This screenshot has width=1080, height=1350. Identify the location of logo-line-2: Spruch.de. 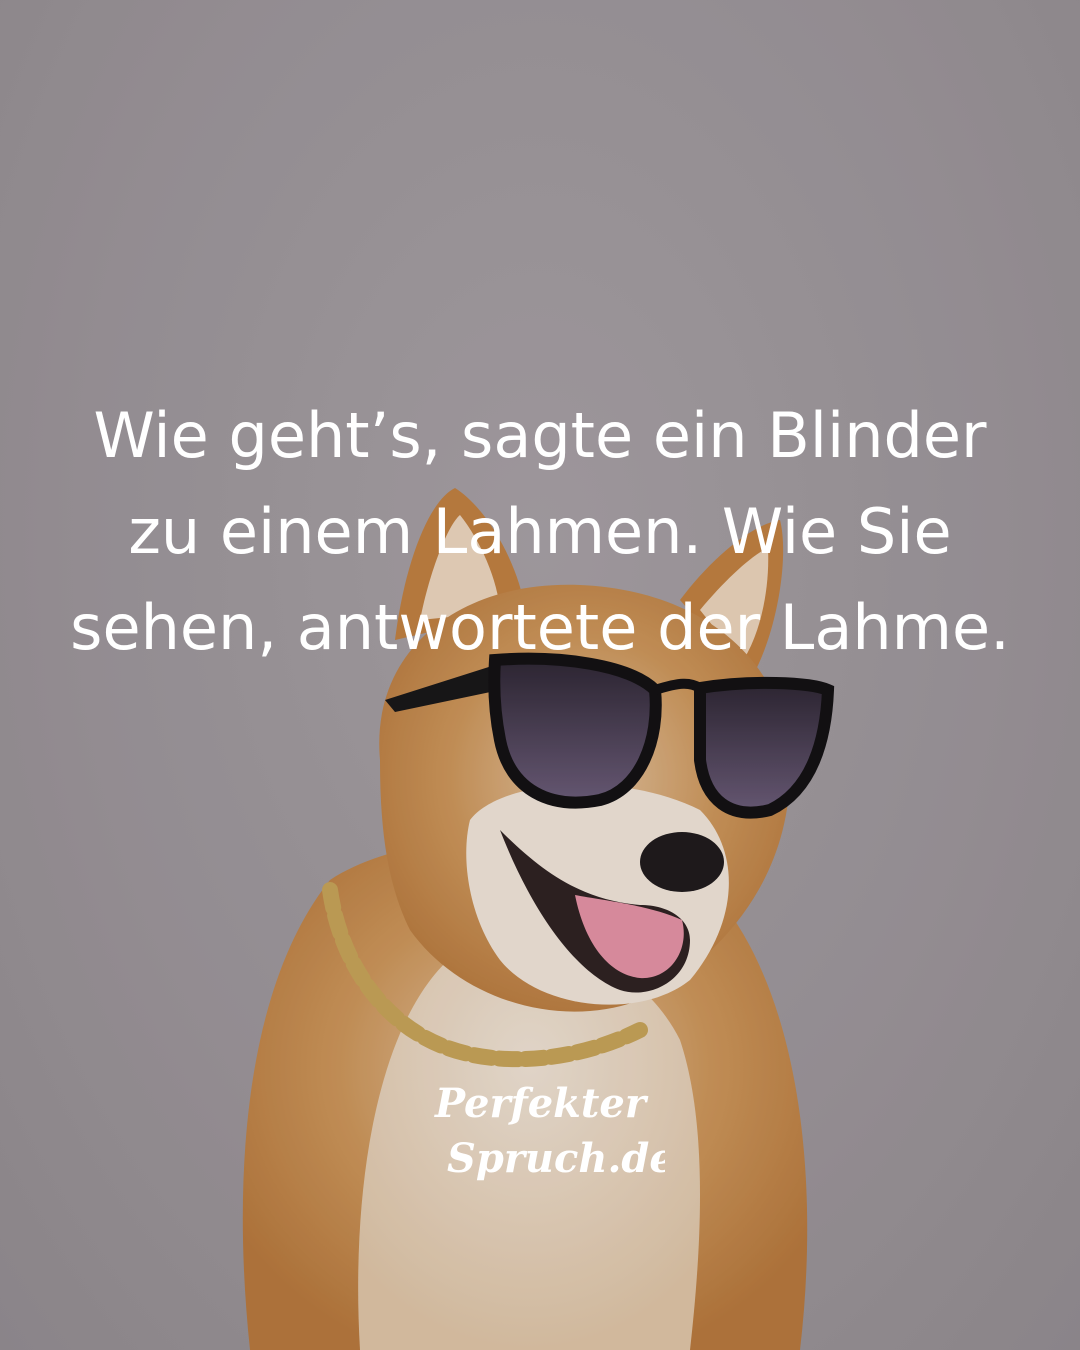
(556, 1158).